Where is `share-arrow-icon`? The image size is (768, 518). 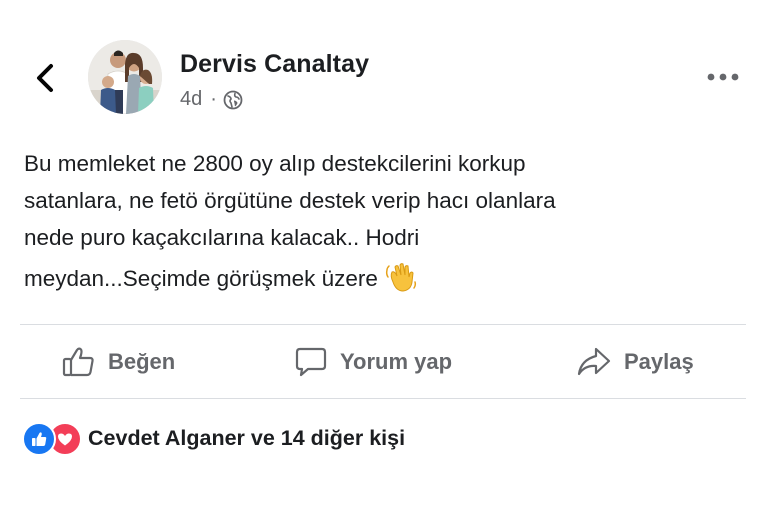 share-arrow-icon is located at coordinates (594, 361).